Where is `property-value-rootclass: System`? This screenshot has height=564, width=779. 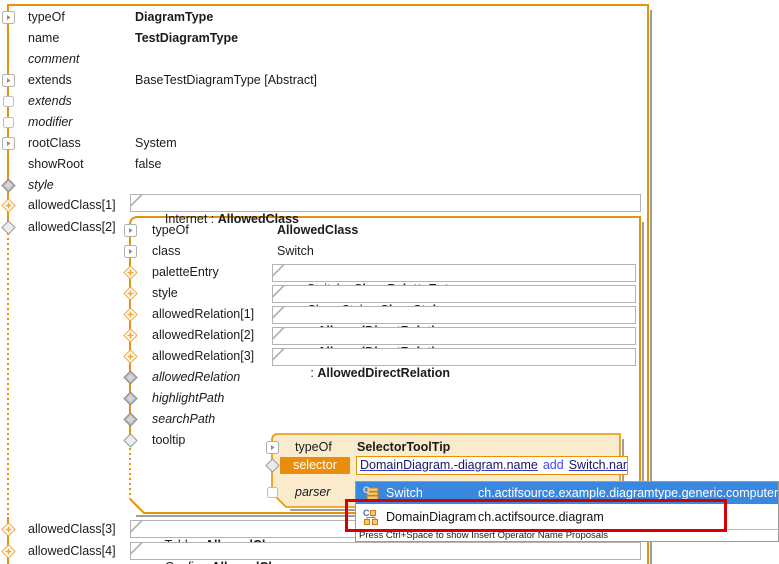 property-value-rootclass: System is located at coordinates (156, 143).